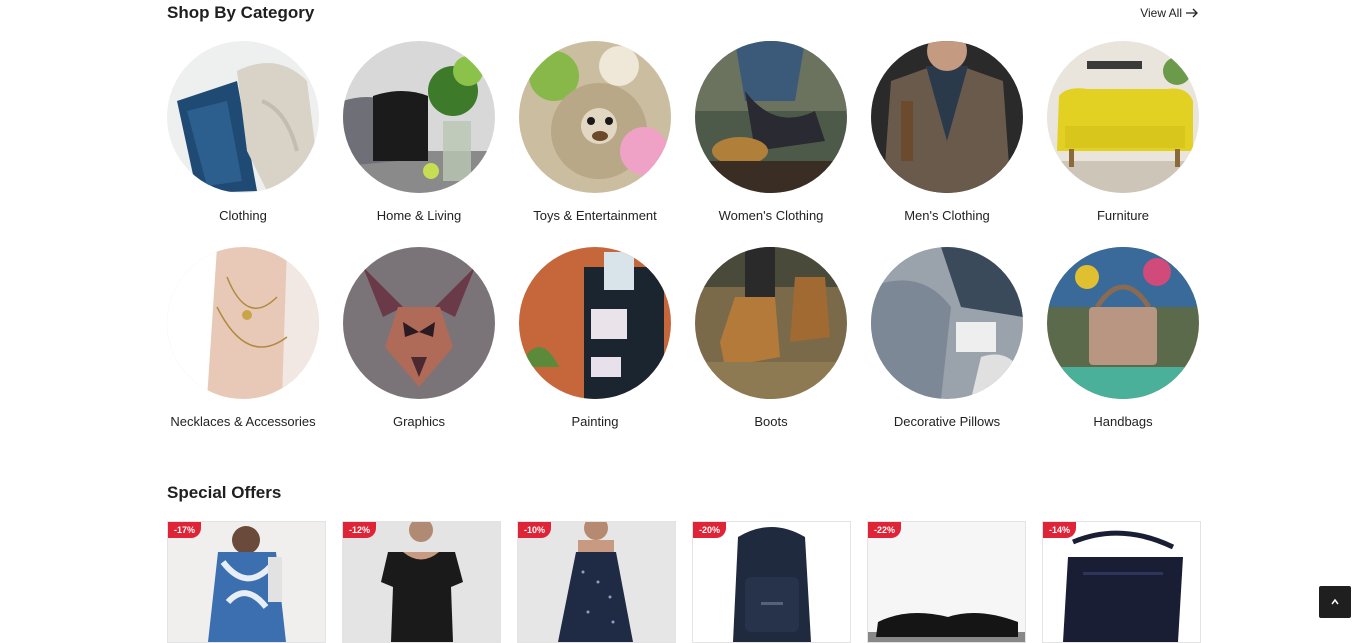 The image size is (1366, 643). What do you see at coordinates (684, 582) in the screenshot?
I see `special-offers-grid: -17% -12% -10% -20% -22% -14%` at bounding box center [684, 582].